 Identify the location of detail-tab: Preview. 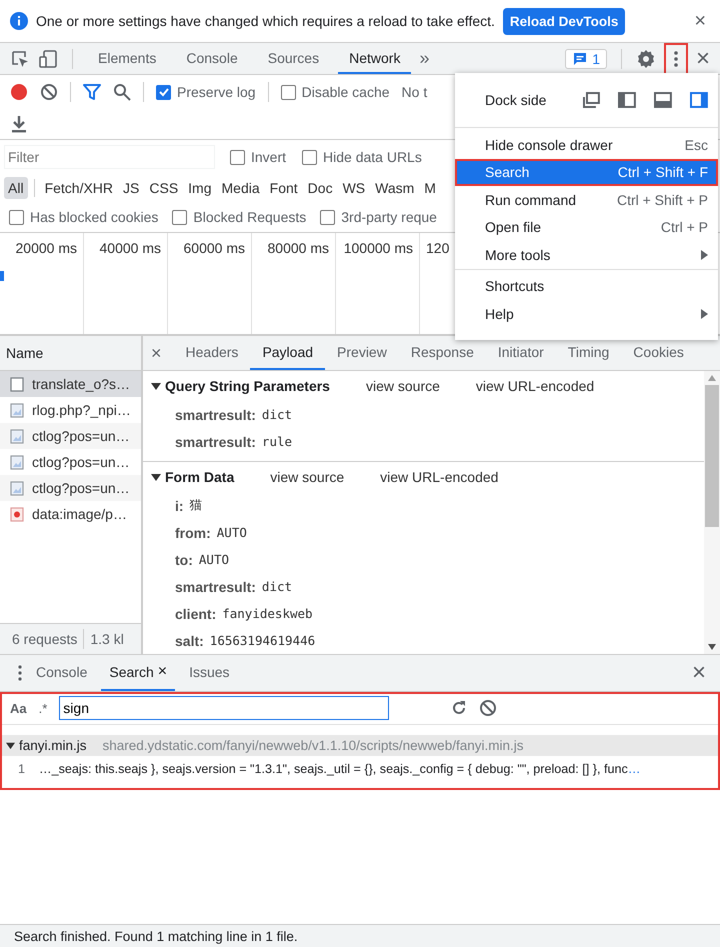
(362, 353).